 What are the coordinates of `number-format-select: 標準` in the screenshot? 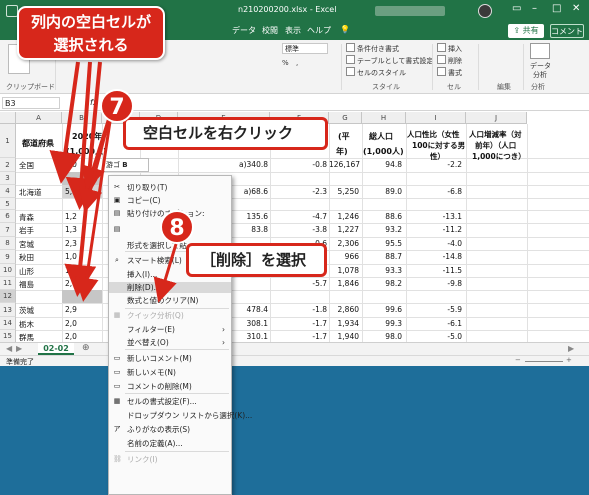 It's located at (305, 48).